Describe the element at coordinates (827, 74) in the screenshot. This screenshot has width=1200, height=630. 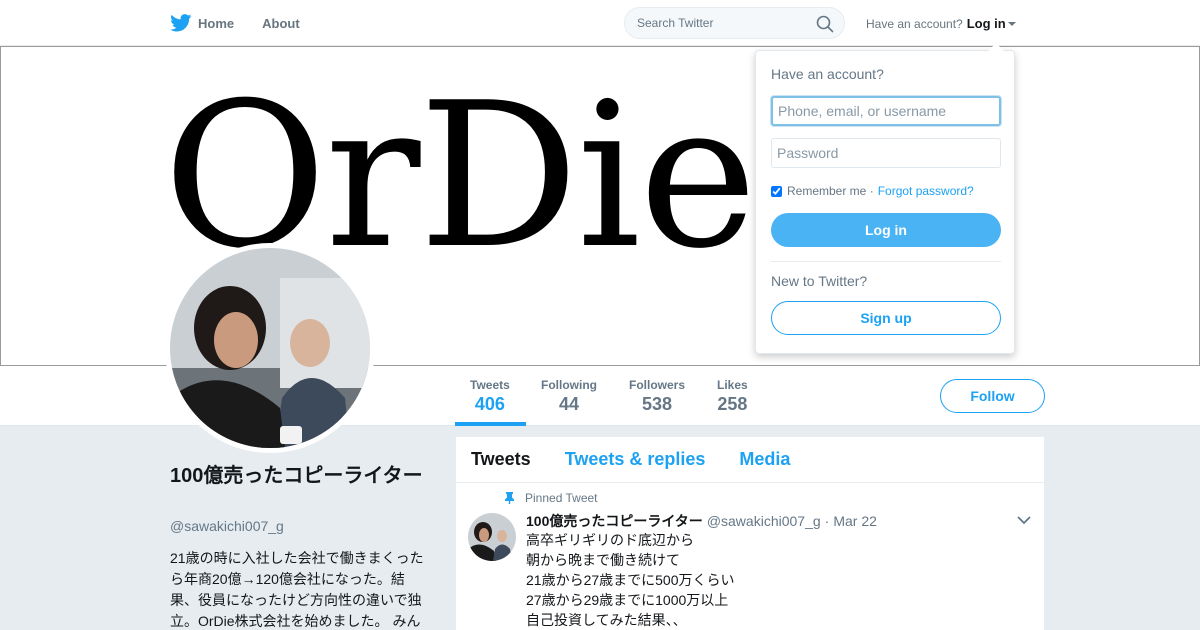
I see `login-dropdown-title: Have an account?` at that location.